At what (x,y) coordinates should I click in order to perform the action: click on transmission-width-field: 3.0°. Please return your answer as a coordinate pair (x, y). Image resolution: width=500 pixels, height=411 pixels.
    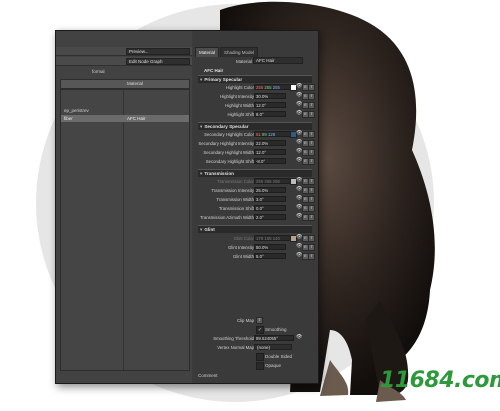
    Looking at the image, I should click on (270, 199).